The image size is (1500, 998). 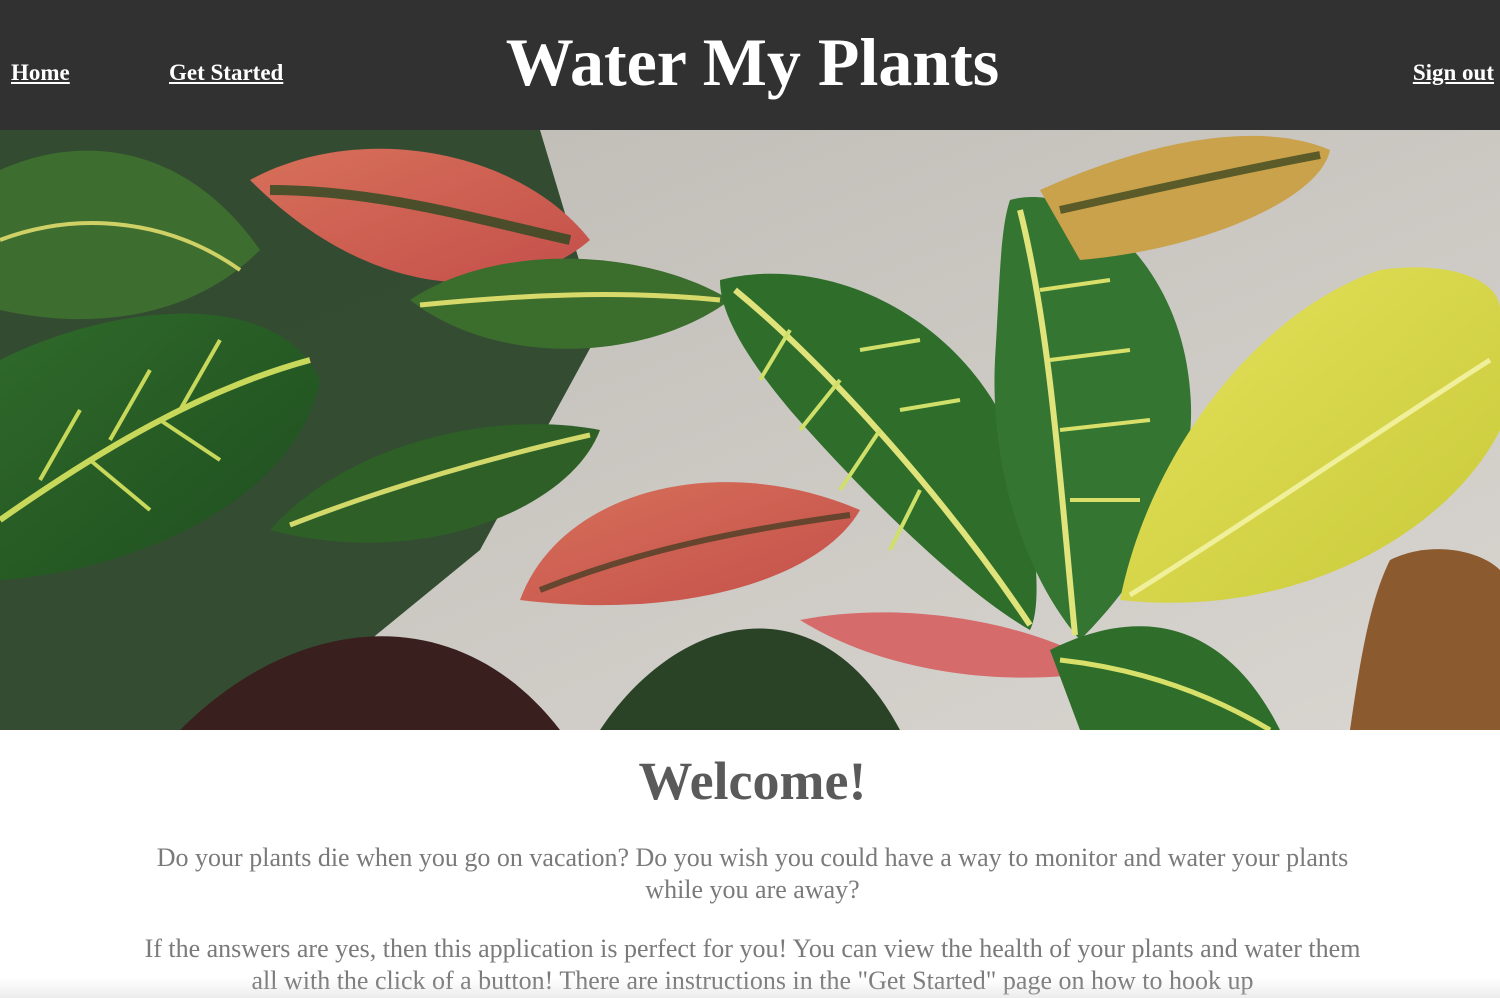 What do you see at coordinates (752, 62) in the screenshot?
I see `site-title: Water My Plants` at bounding box center [752, 62].